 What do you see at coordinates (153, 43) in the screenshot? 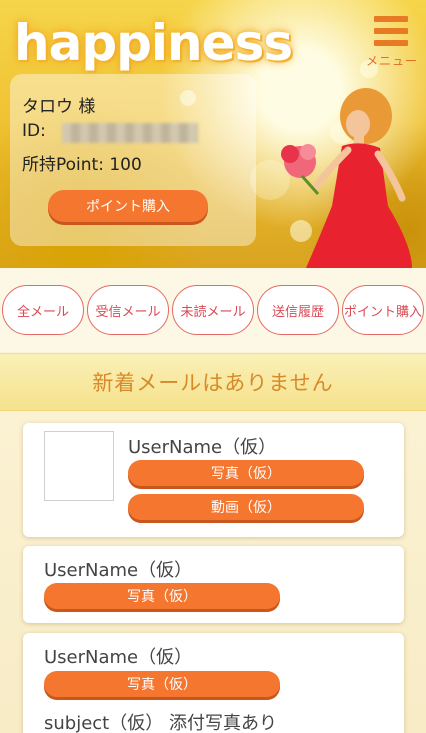
I see `app-logo: happiness` at bounding box center [153, 43].